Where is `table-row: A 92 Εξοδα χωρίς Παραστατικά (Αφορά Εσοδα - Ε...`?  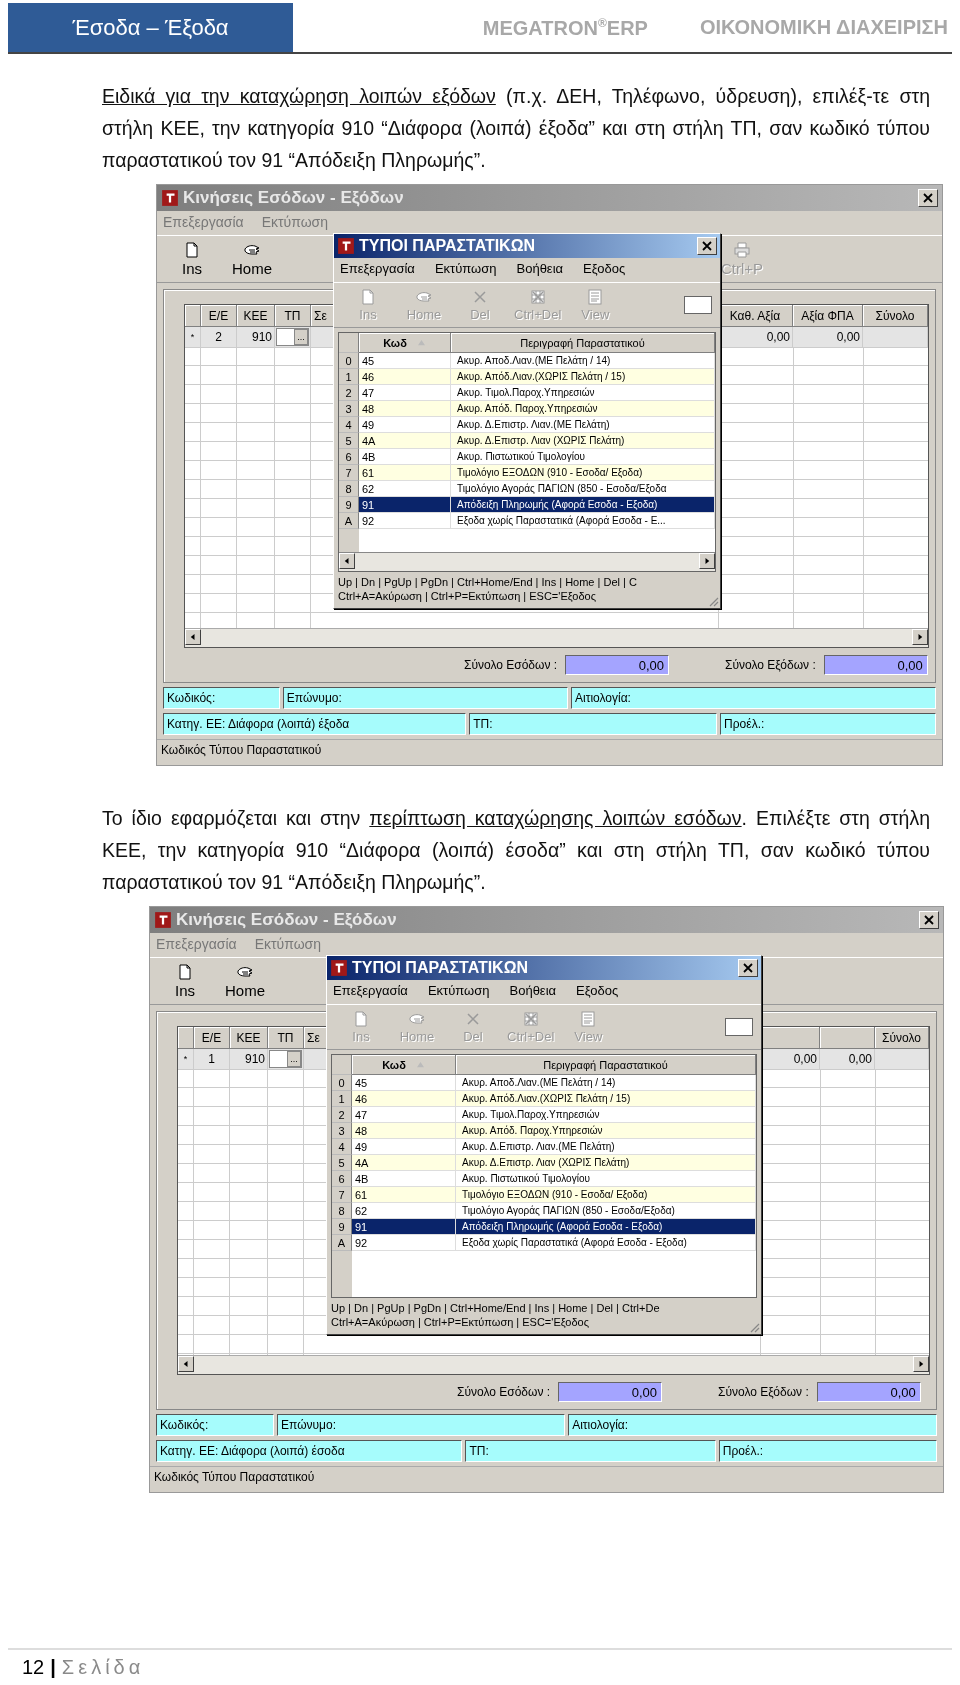 table-row: A 92 Εξοδα χωρίς Παραστατικά (Αφορά Εσοδα - Ε... is located at coordinates (527, 521).